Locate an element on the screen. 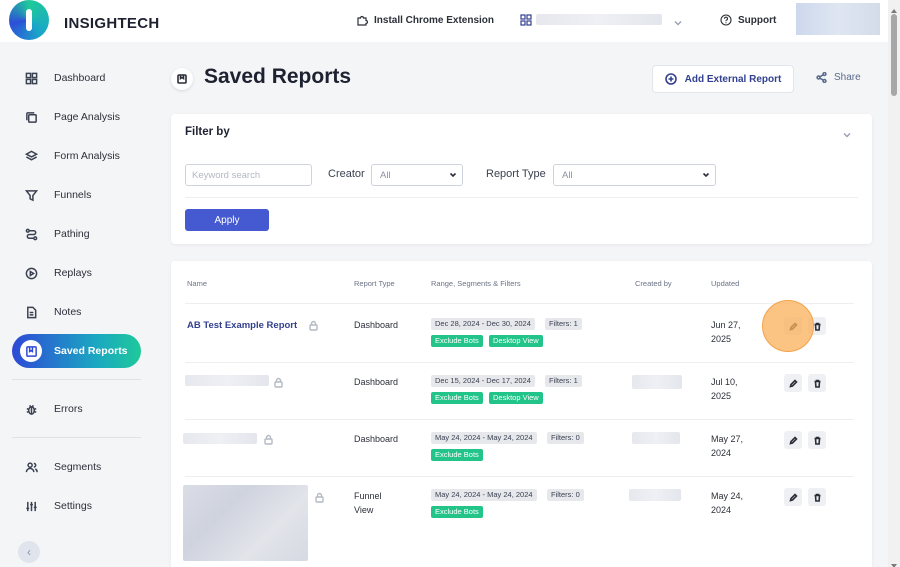 The height and width of the screenshot is (567, 900). filter-title: Filter by is located at coordinates (207, 132).